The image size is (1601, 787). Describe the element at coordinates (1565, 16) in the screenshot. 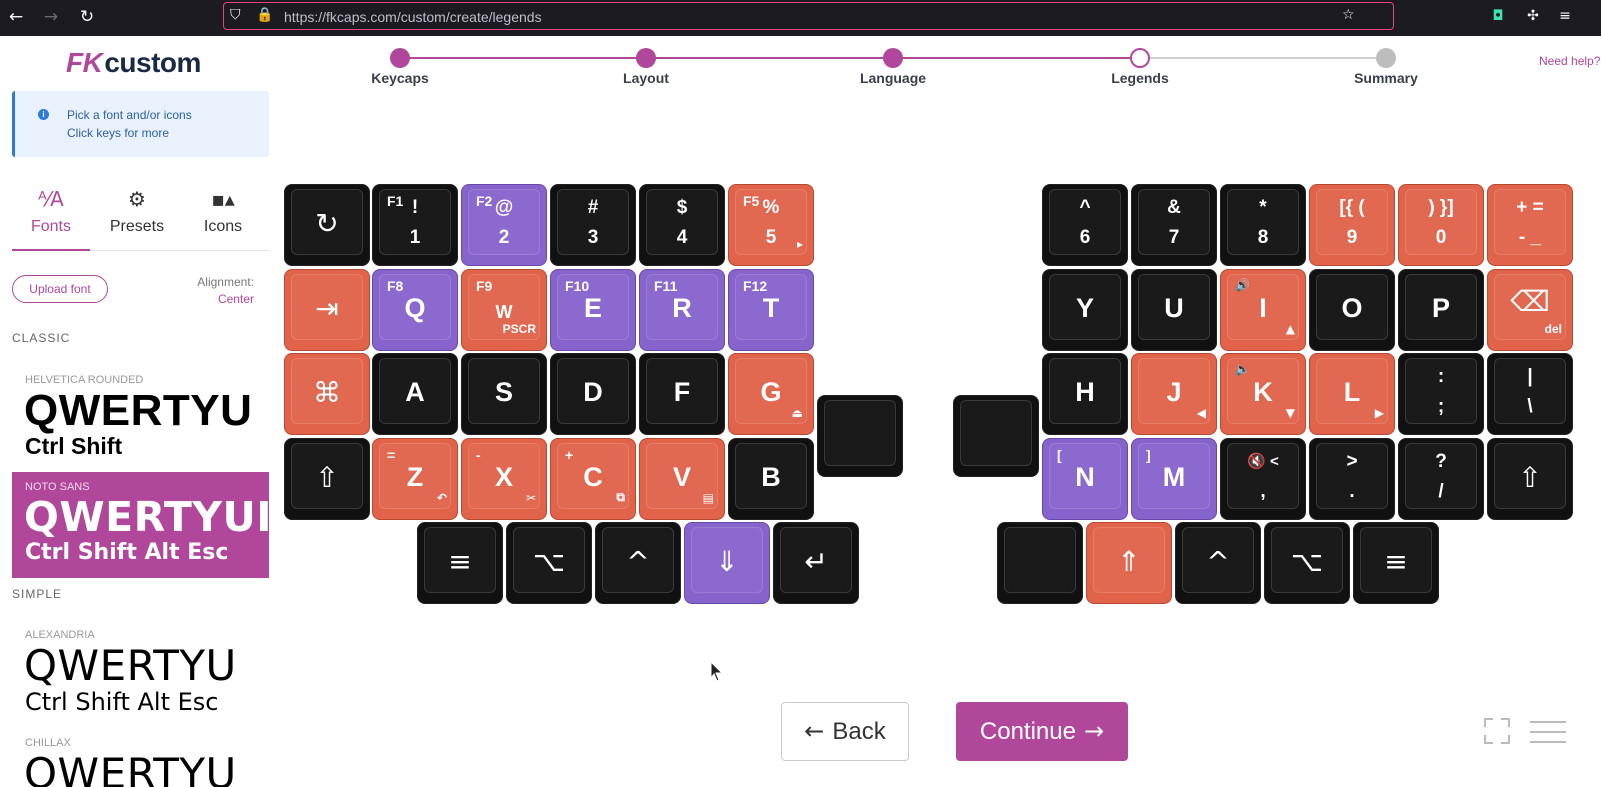

I see `app-menu-icon: ≡` at that location.